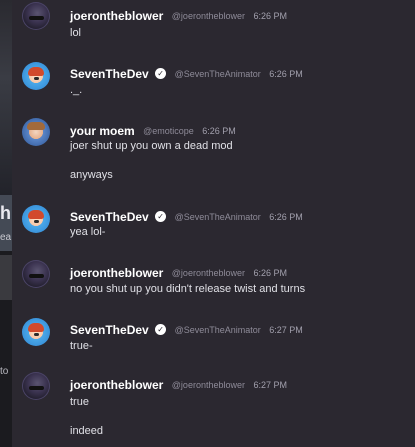  I want to click on message-header: your moem @emoticope 6:26 PM, so click(153, 131).